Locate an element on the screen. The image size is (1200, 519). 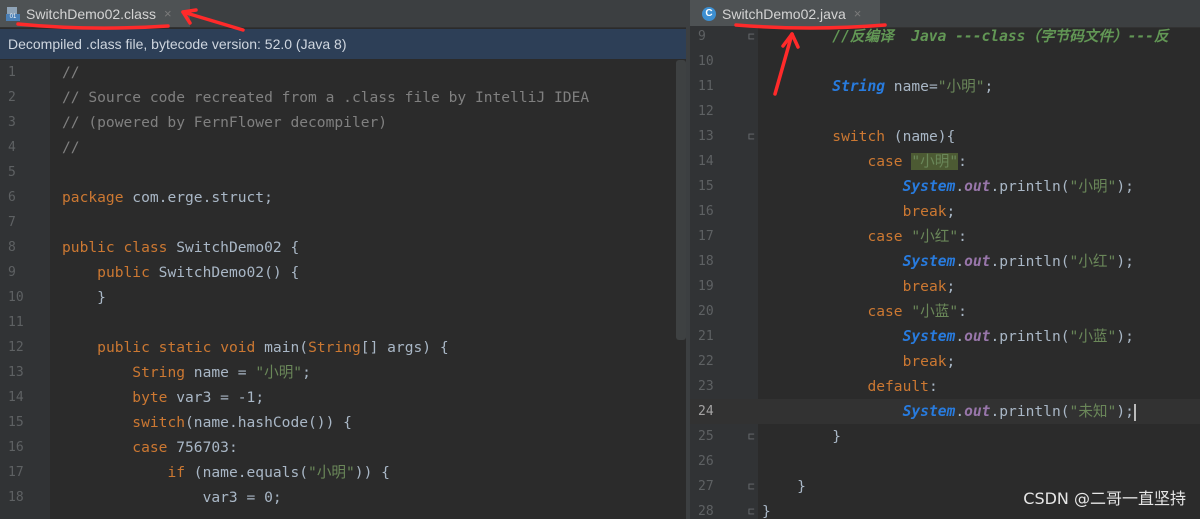
red-annotation-marks is located at coordinates (451, 52).